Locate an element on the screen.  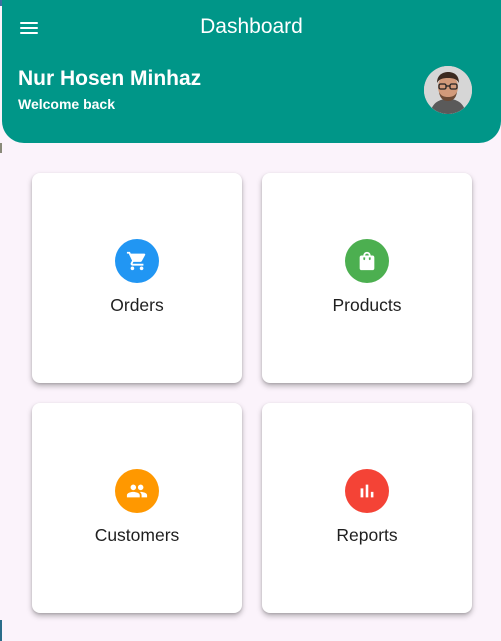
shopping-bag-icon is located at coordinates (367, 261).